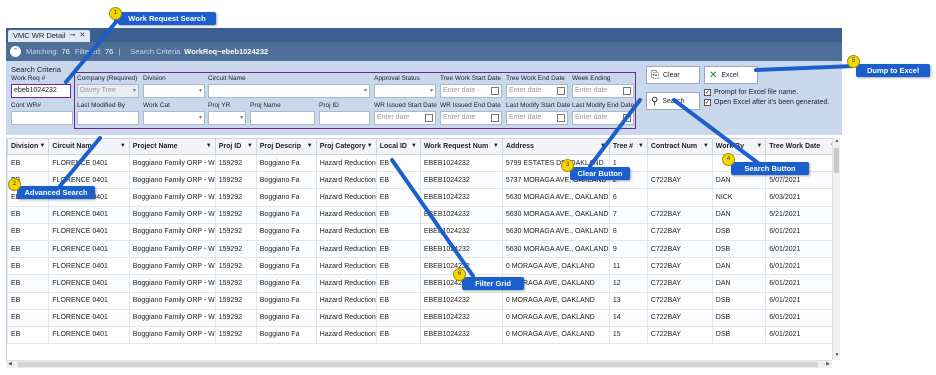  What do you see at coordinates (398, 146) in the screenshot?
I see `column-header: Local ID ▼` at bounding box center [398, 146].